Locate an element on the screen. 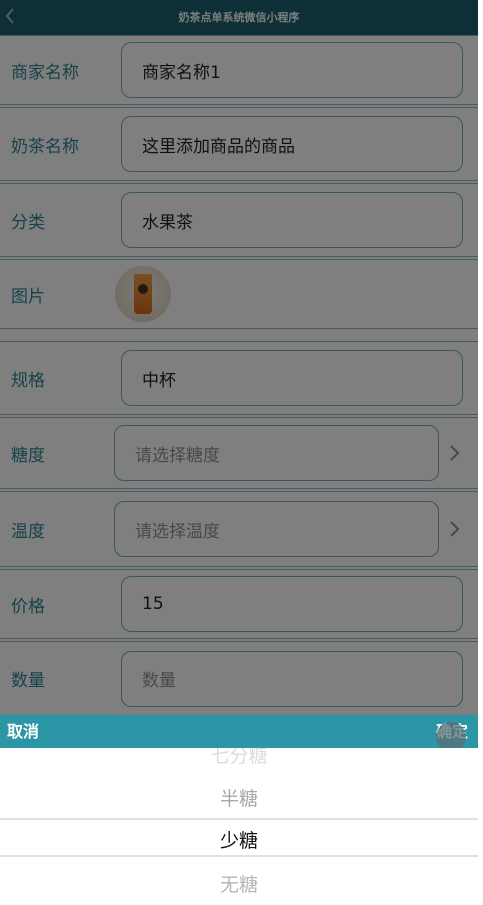 This screenshot has width=483, height=905. picker-selection-bottom-line is located at coordinates (239, 856).